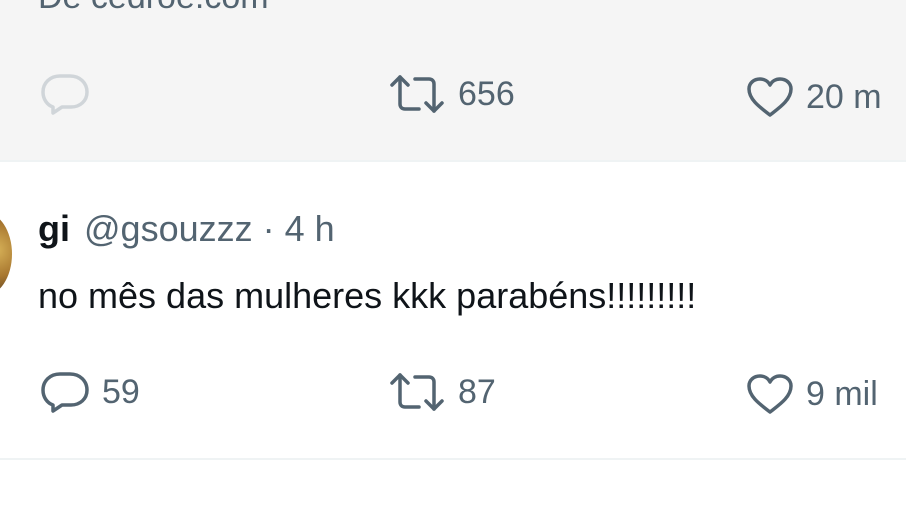  Describe the element at coordinates (90, 392) in the screenshot. I see `reply-button: 59` at that location.